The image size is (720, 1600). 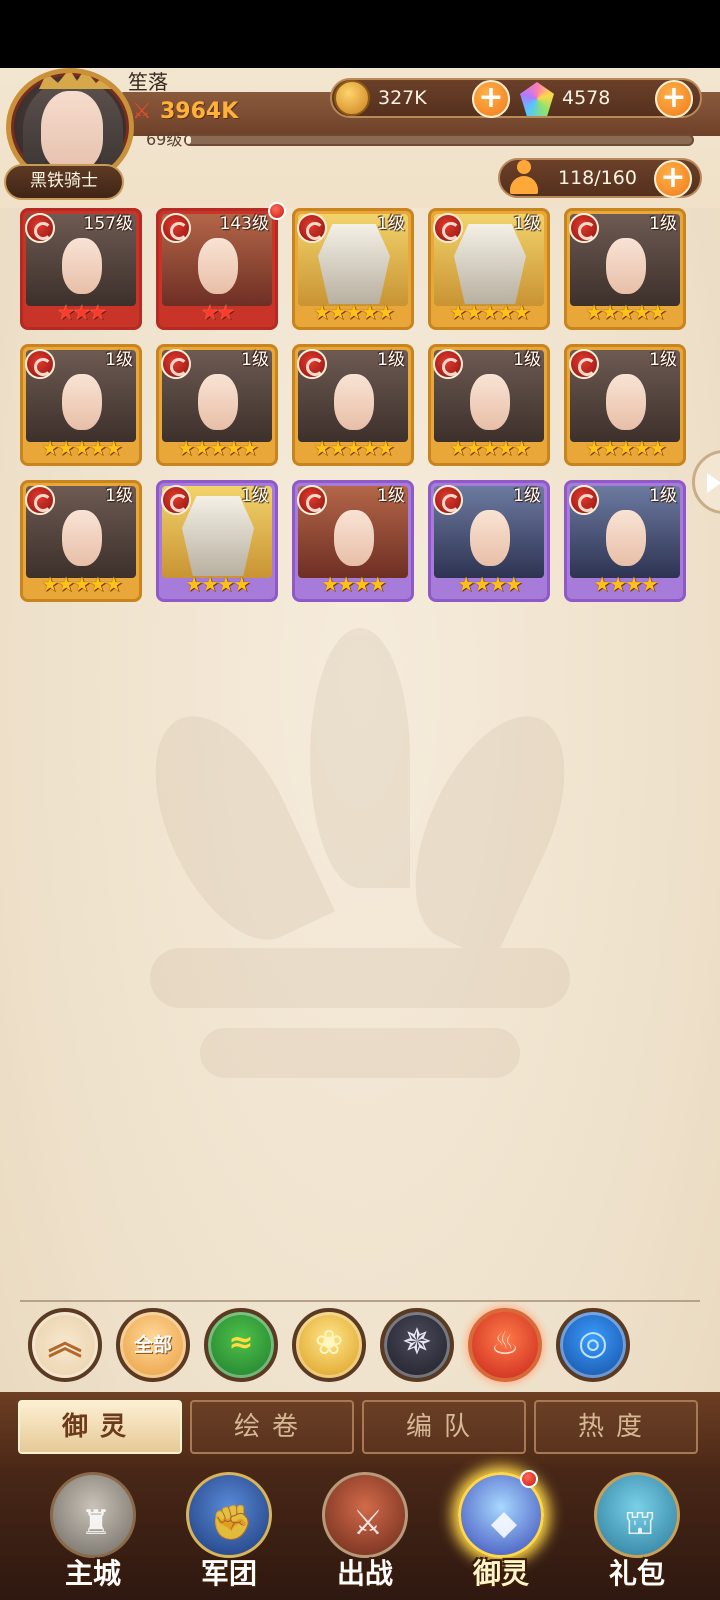 I want to click on nav-label: 礼包, so click(x=636, y=1573).